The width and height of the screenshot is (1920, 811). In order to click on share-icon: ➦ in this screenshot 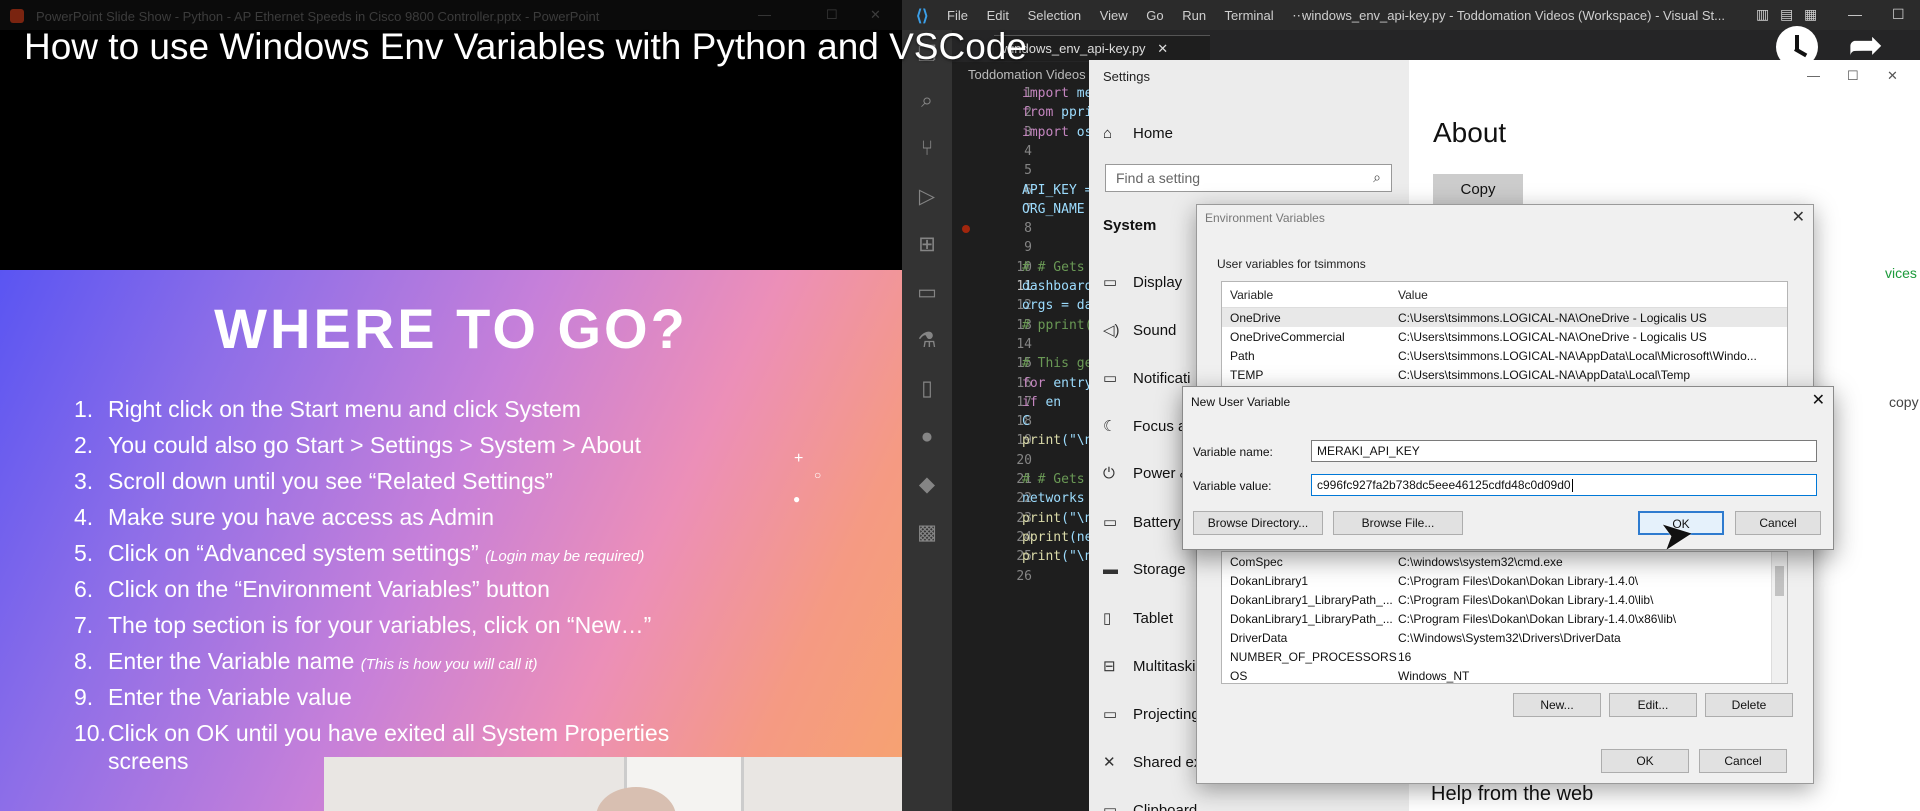, I will do `click(1865, 44)`.